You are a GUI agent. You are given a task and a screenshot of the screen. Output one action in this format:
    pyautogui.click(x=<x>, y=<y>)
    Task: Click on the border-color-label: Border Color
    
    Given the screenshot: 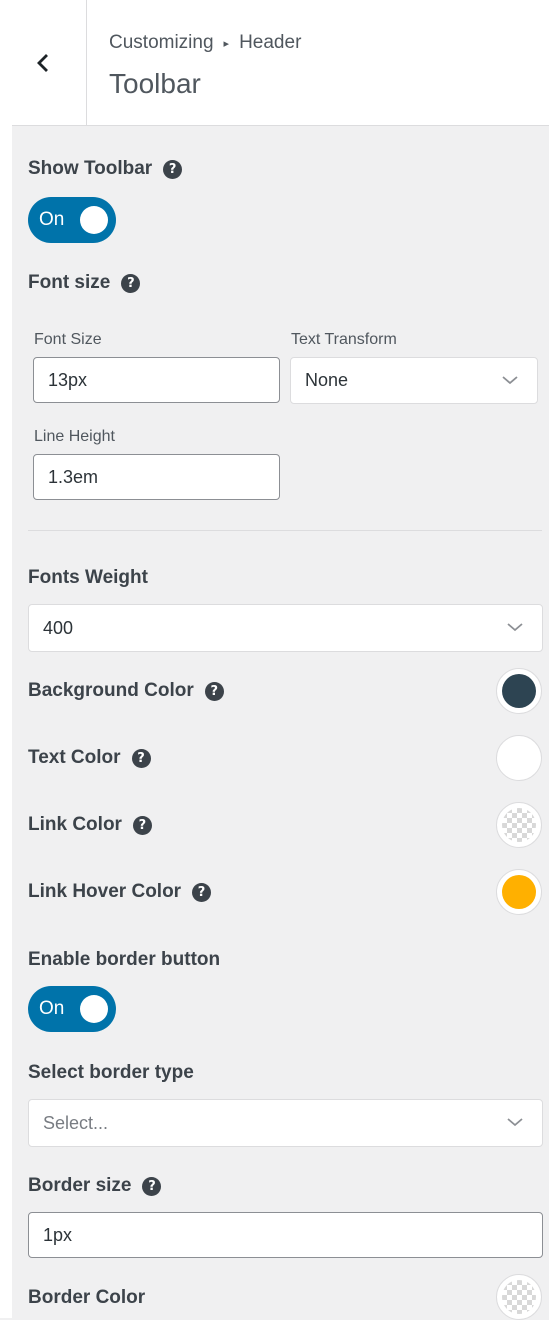 What is the action you would take?
    pyautogui.click(x=86, y=1298)
    